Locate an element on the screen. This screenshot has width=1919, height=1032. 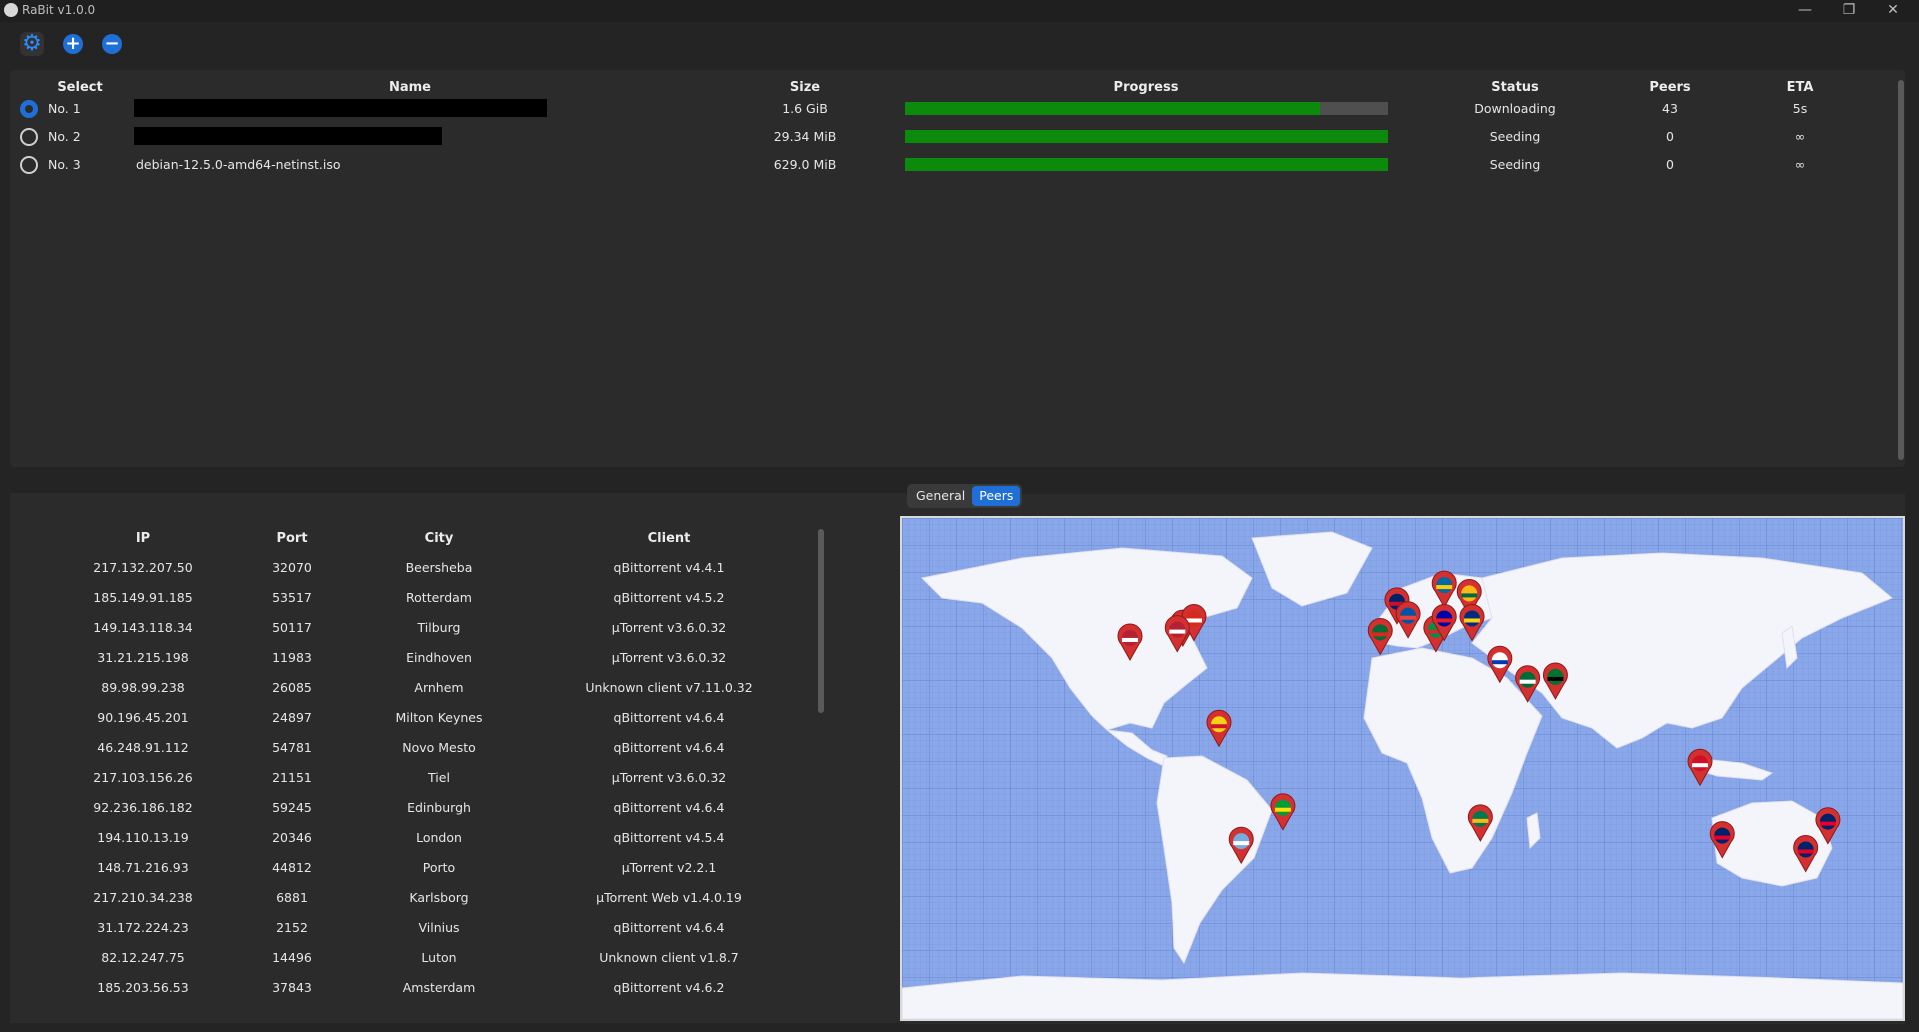
torrent-peers: 0 is located at coordinates (1670, 136).